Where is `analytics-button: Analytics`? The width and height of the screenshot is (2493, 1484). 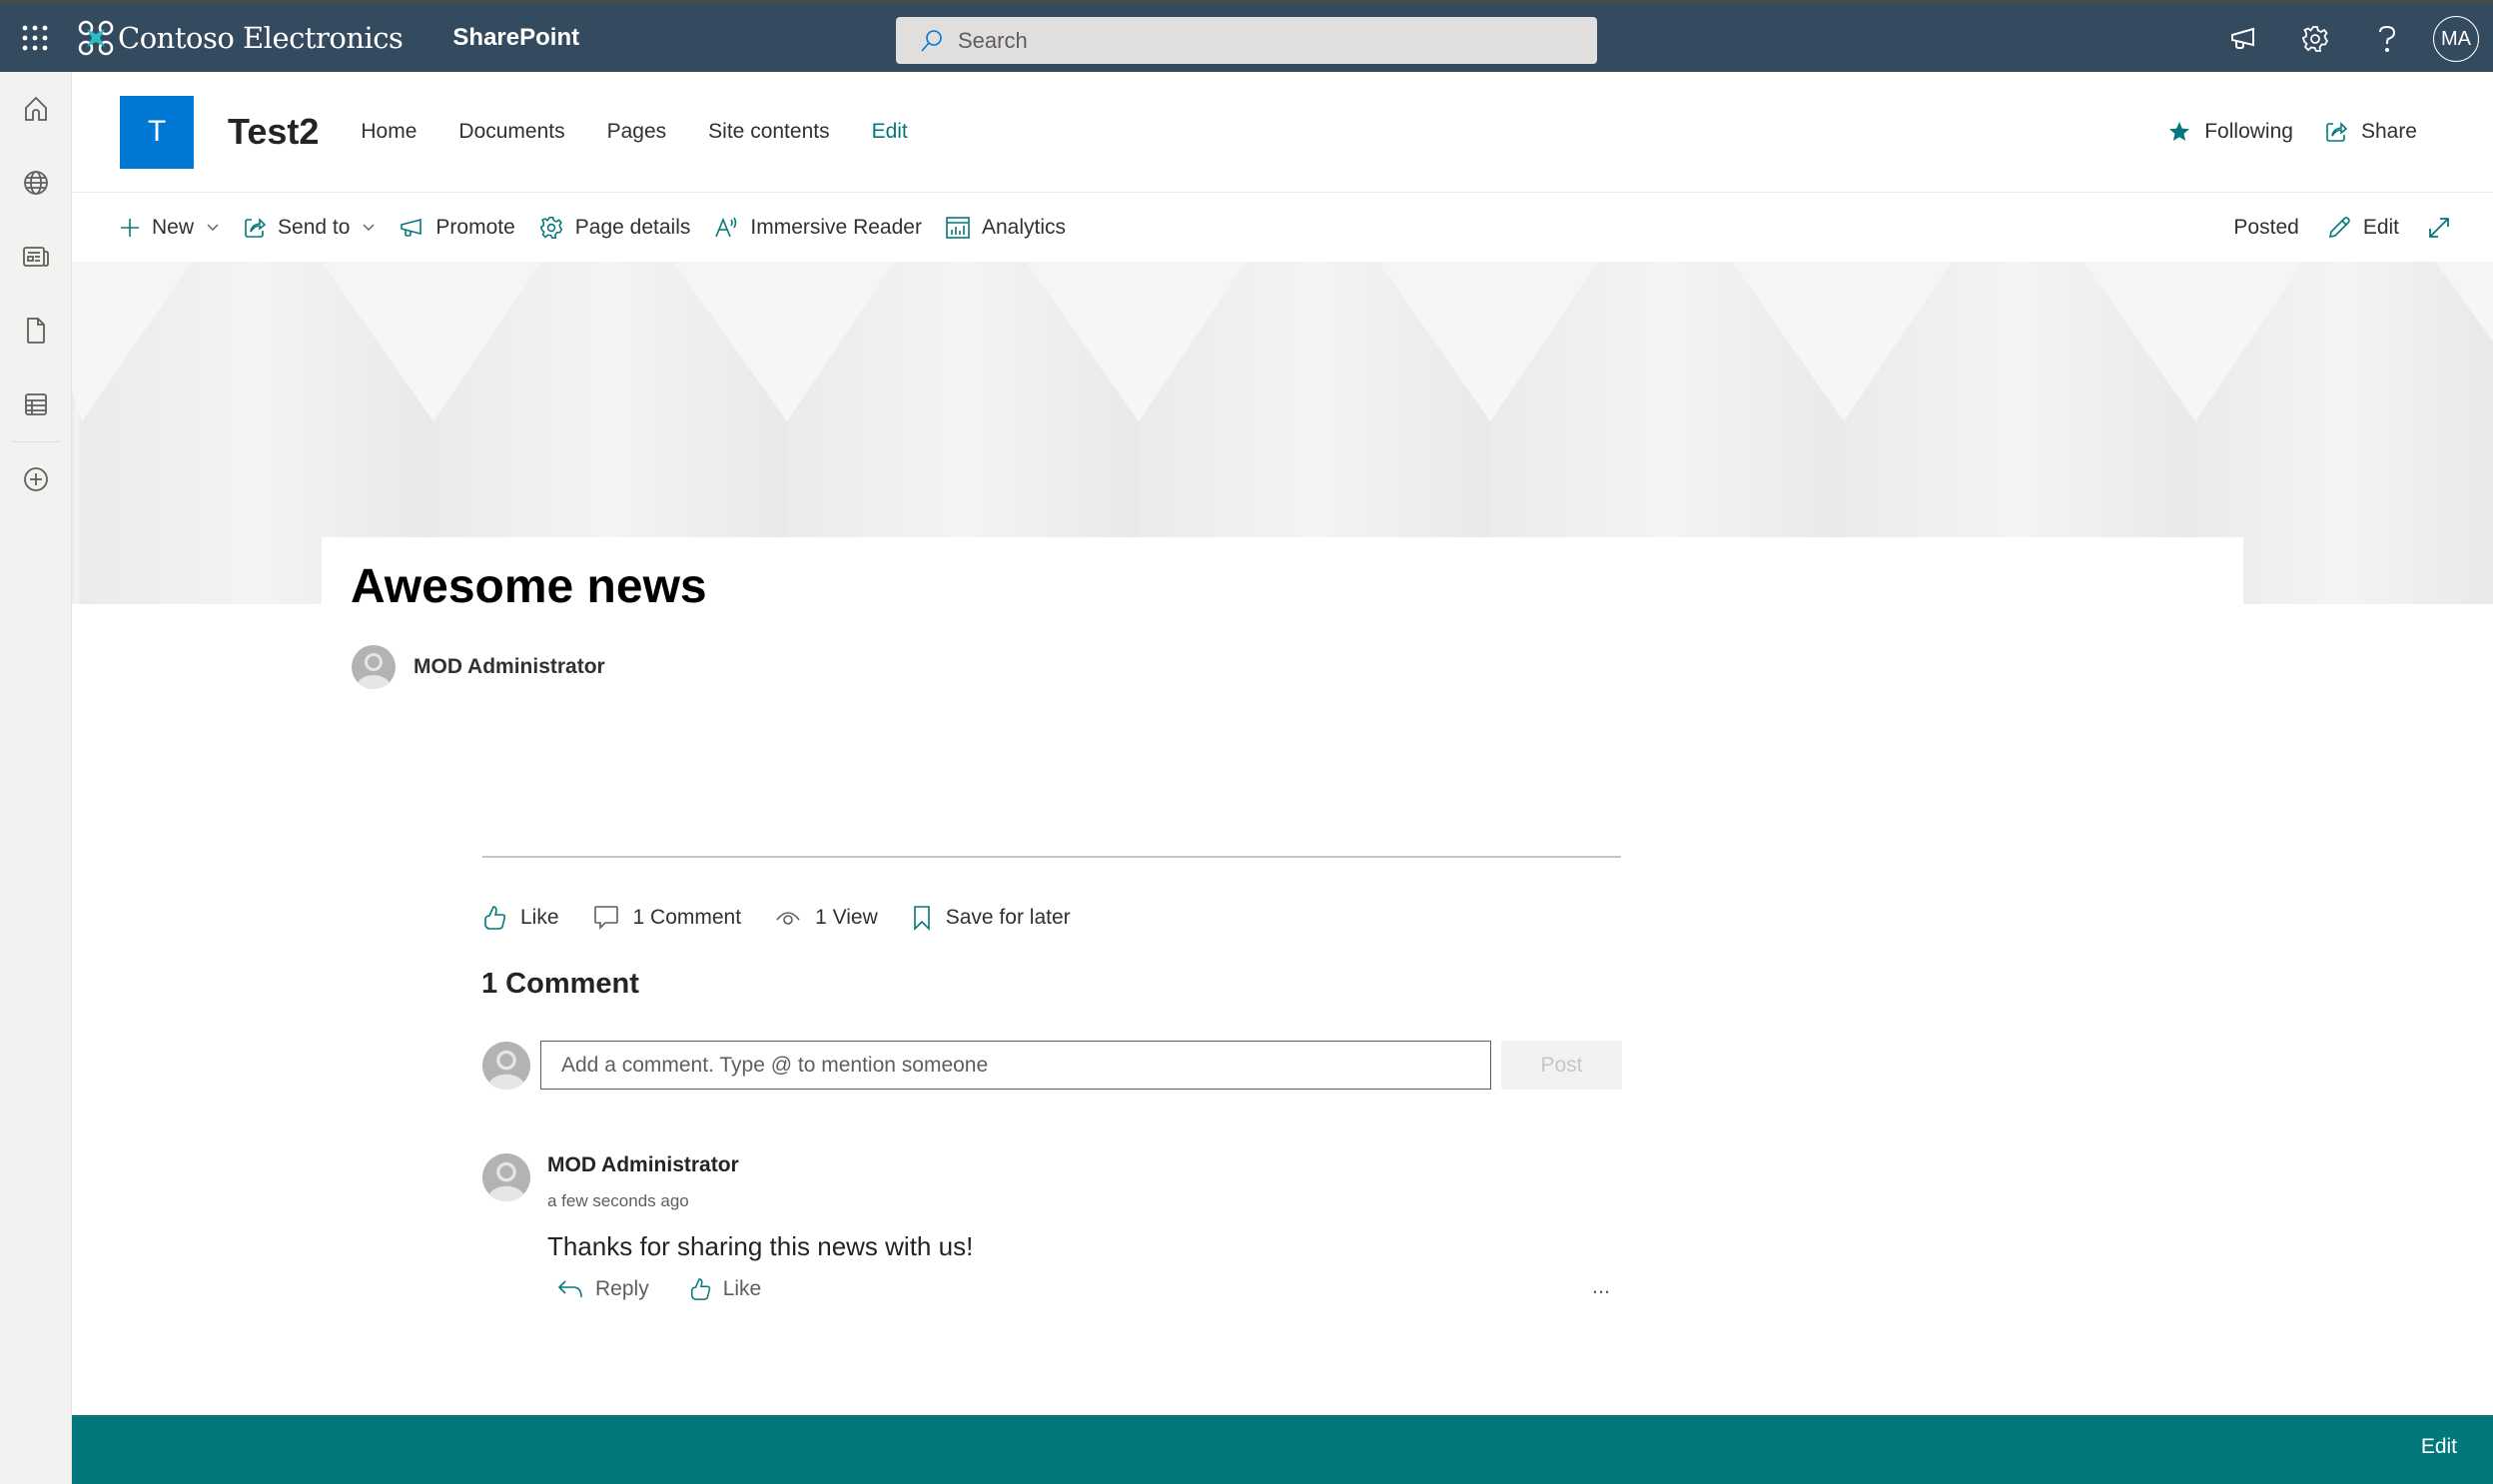 analytics-button: Analytics is located at coordinates (1006, 228).